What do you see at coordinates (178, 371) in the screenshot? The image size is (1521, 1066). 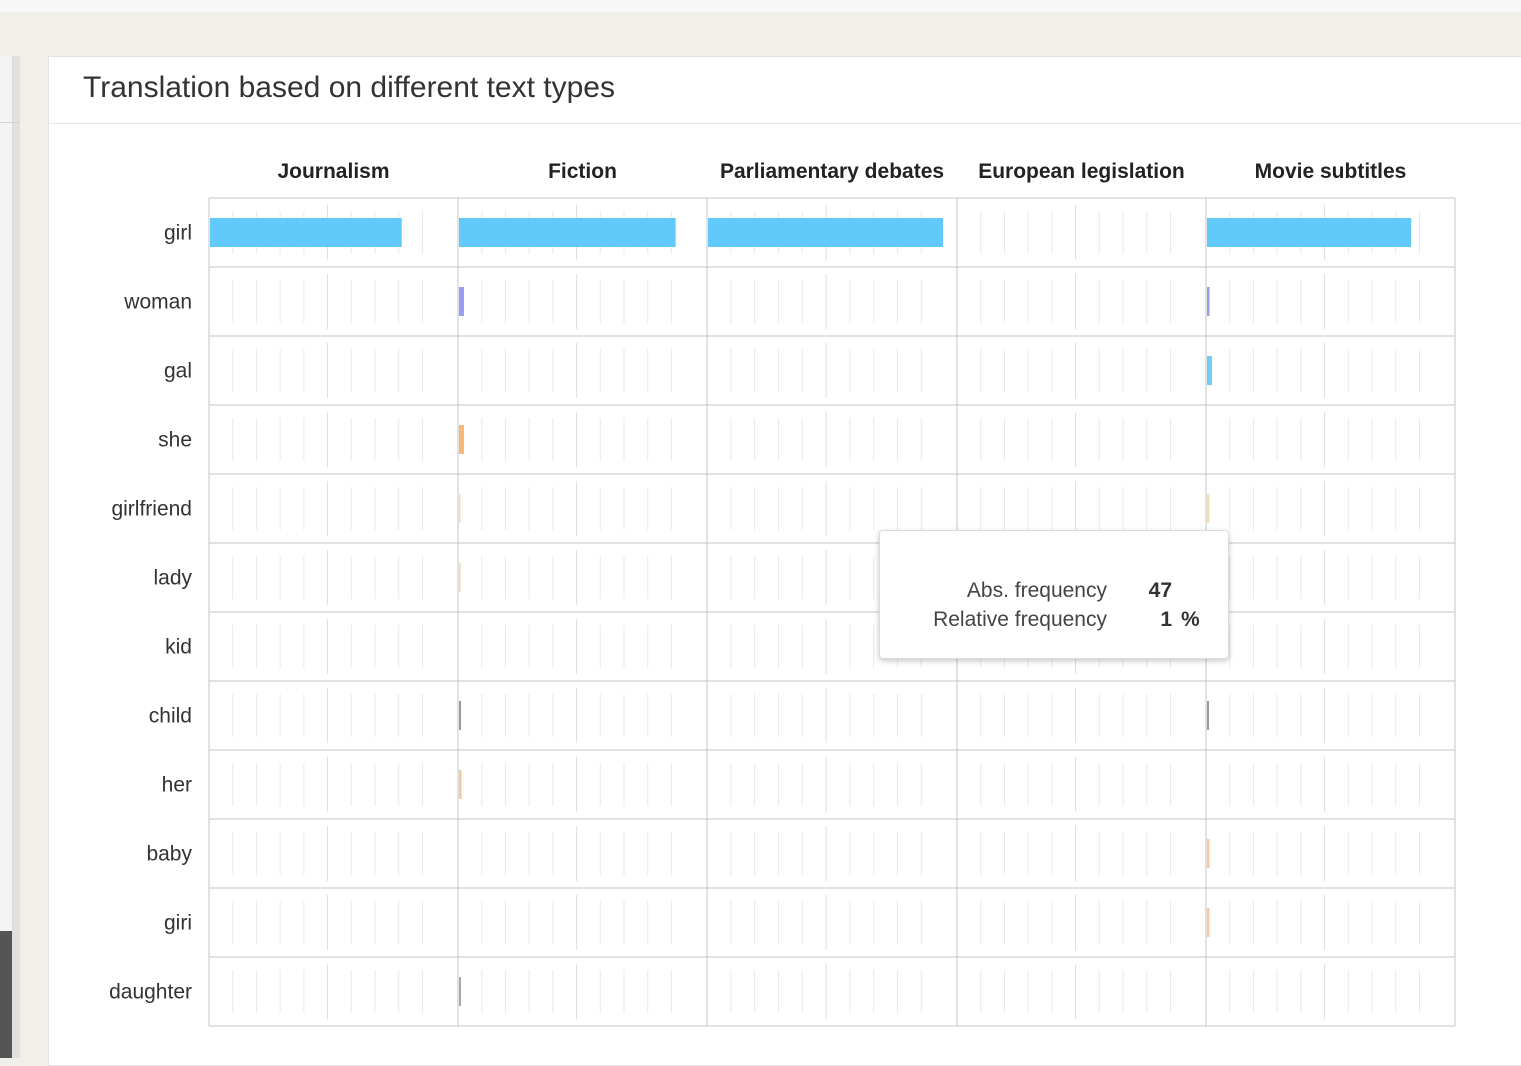 I see `row-label-gal: gal` at bounding box center [178, 371].